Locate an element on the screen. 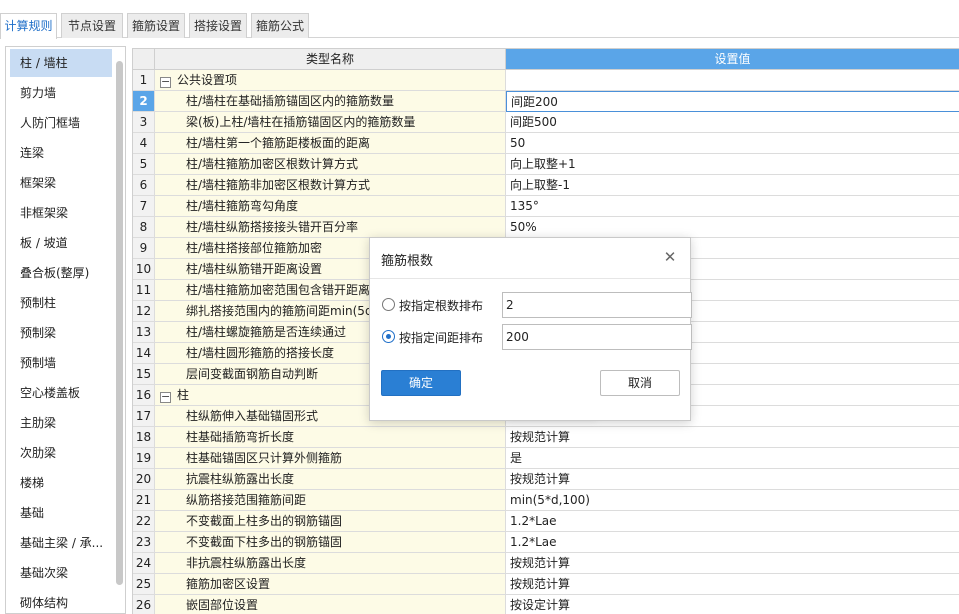 This screenshot has width=959, height=614. sidebar-scrollbar is located at coordinates (119, 323).